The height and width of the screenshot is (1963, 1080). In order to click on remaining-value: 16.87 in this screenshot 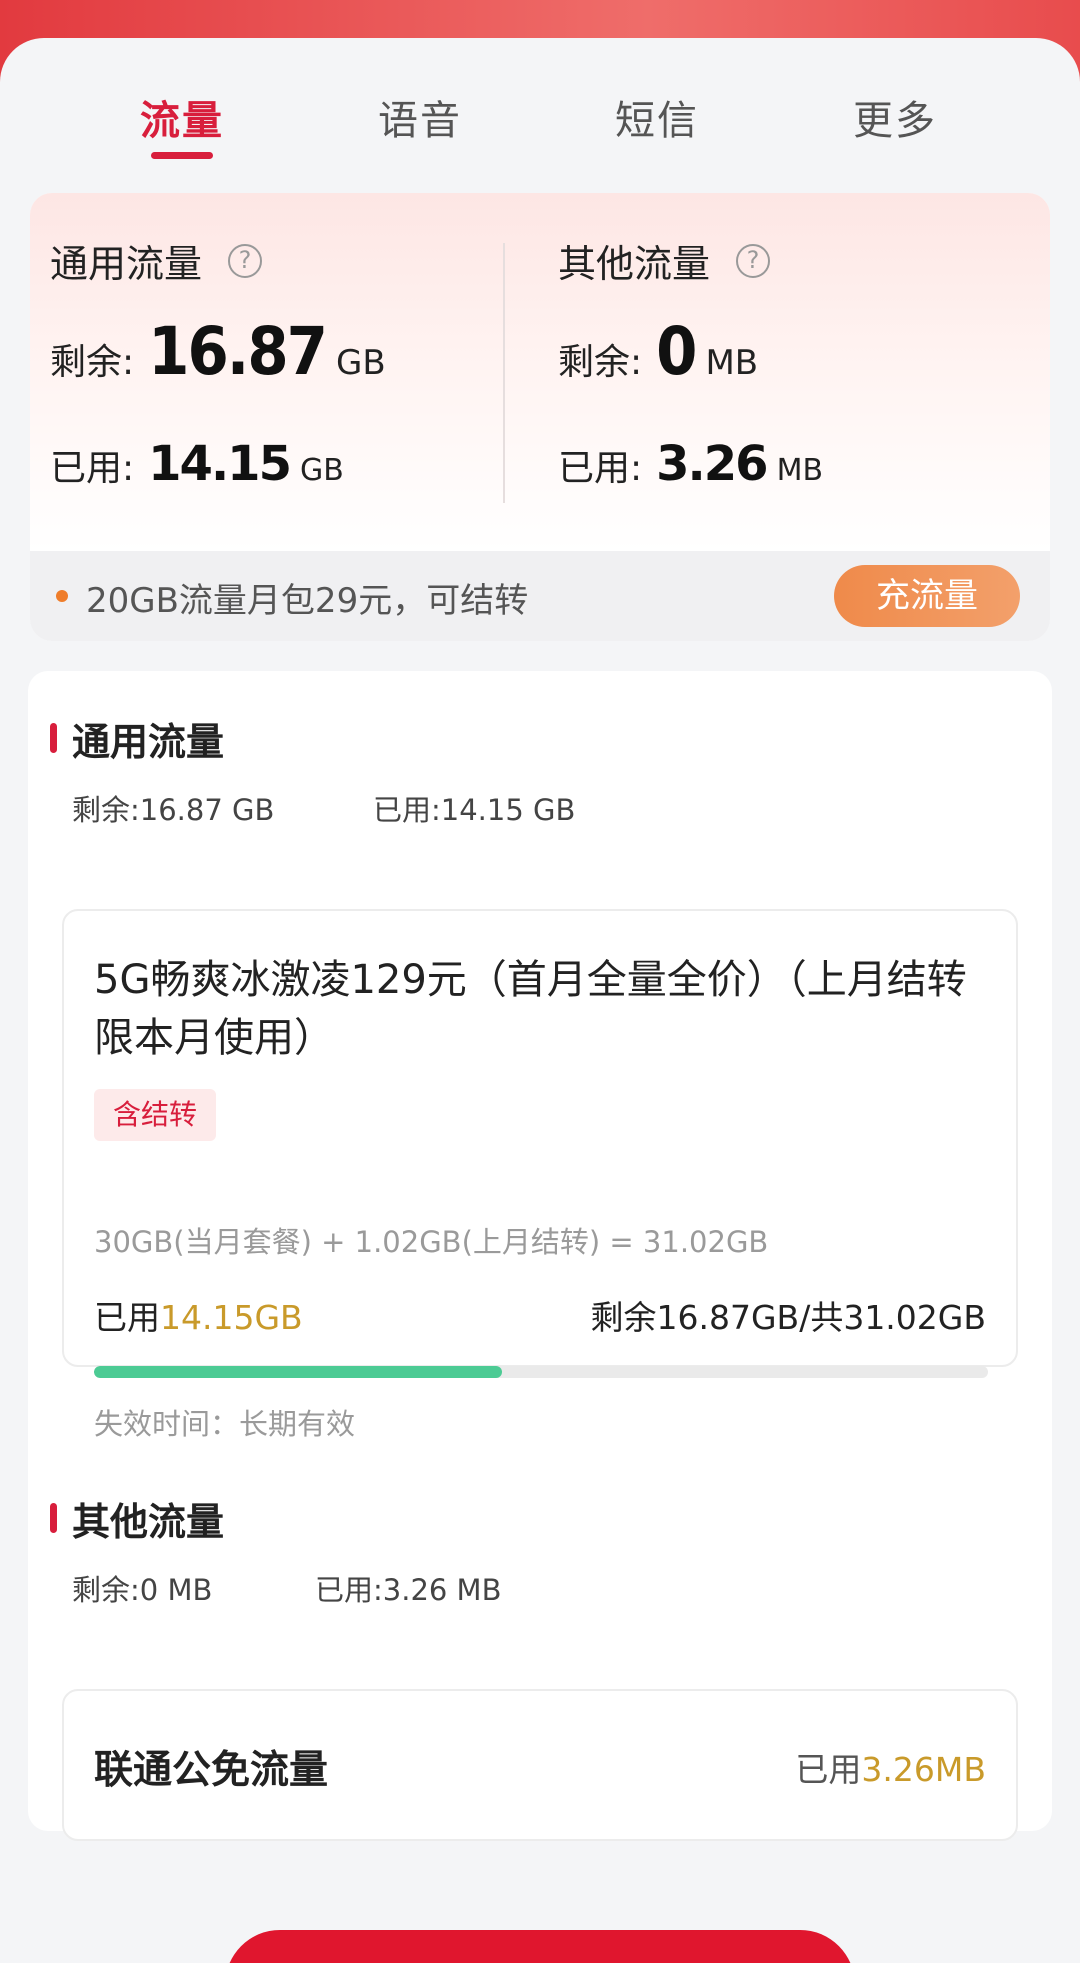, I will do `click(238, 351)`.